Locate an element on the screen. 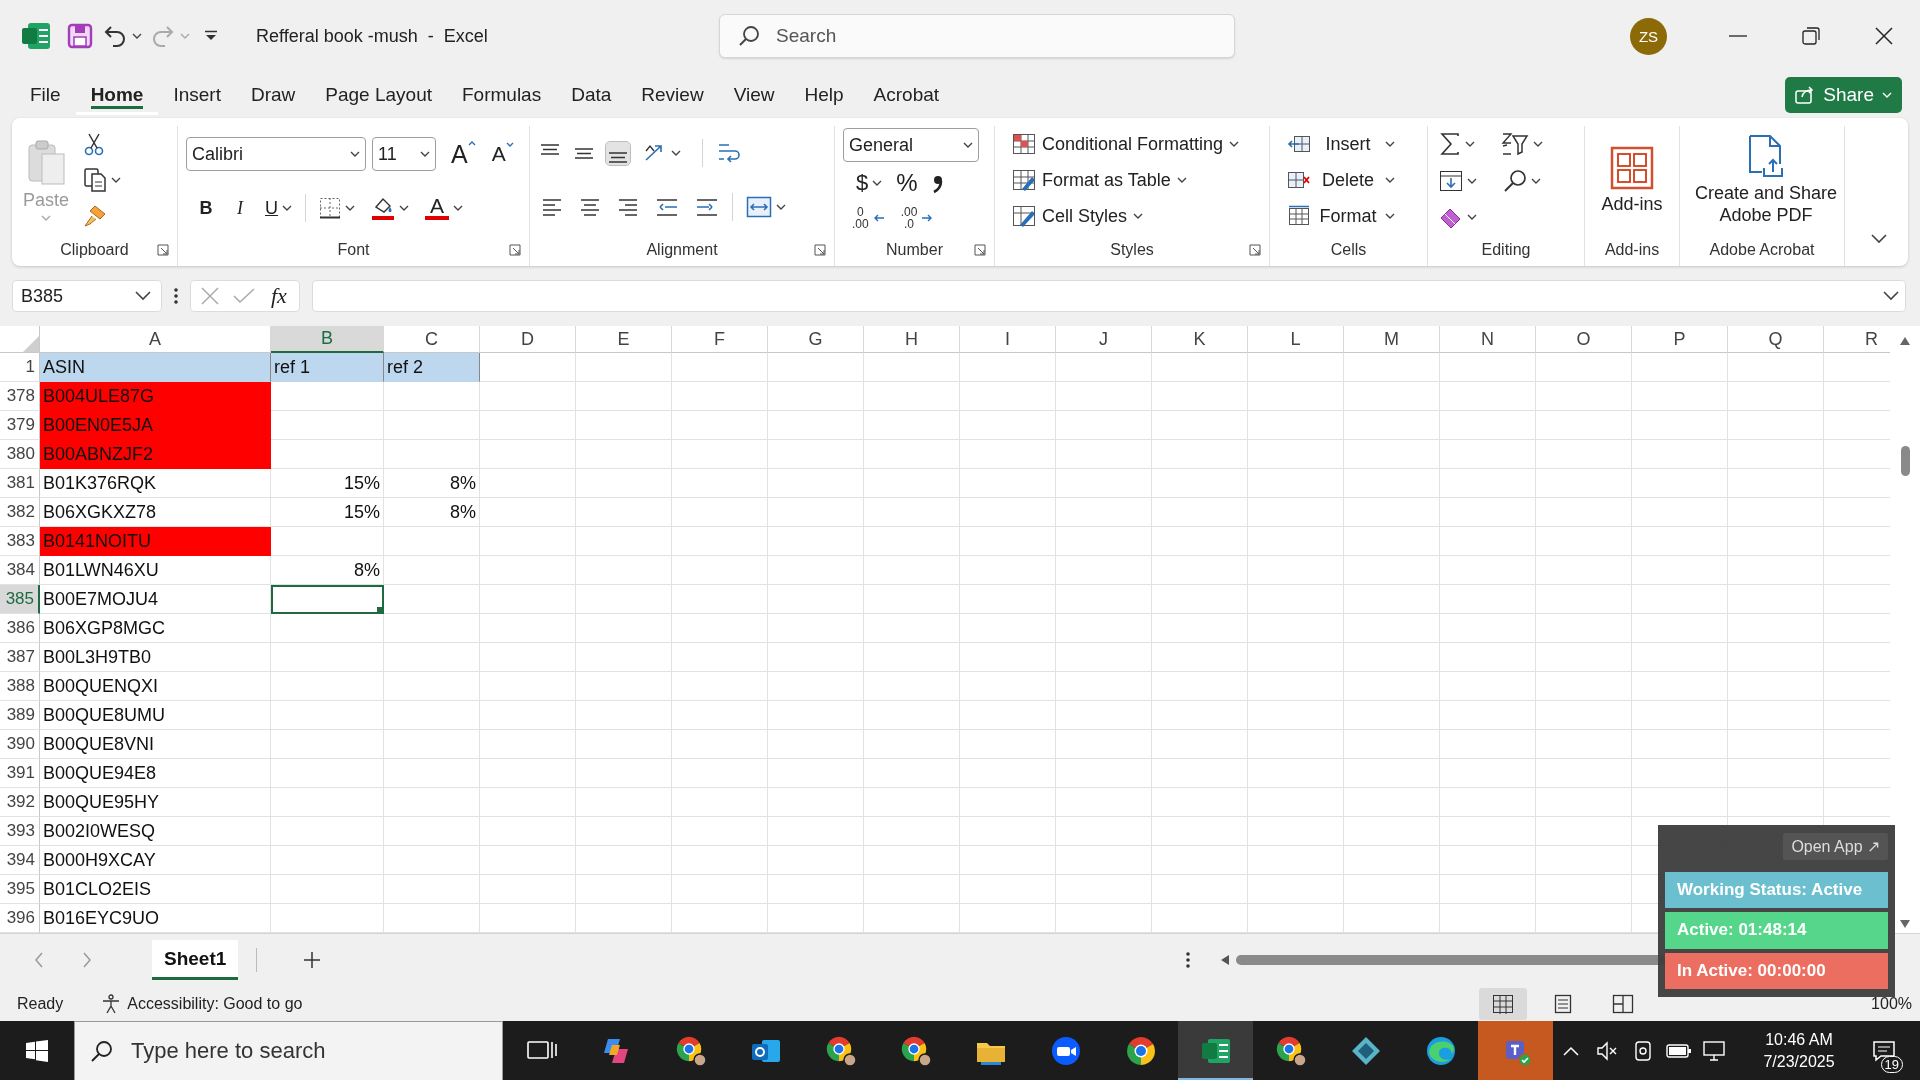  menu-tab: Help is located at coordinates (824, 95).